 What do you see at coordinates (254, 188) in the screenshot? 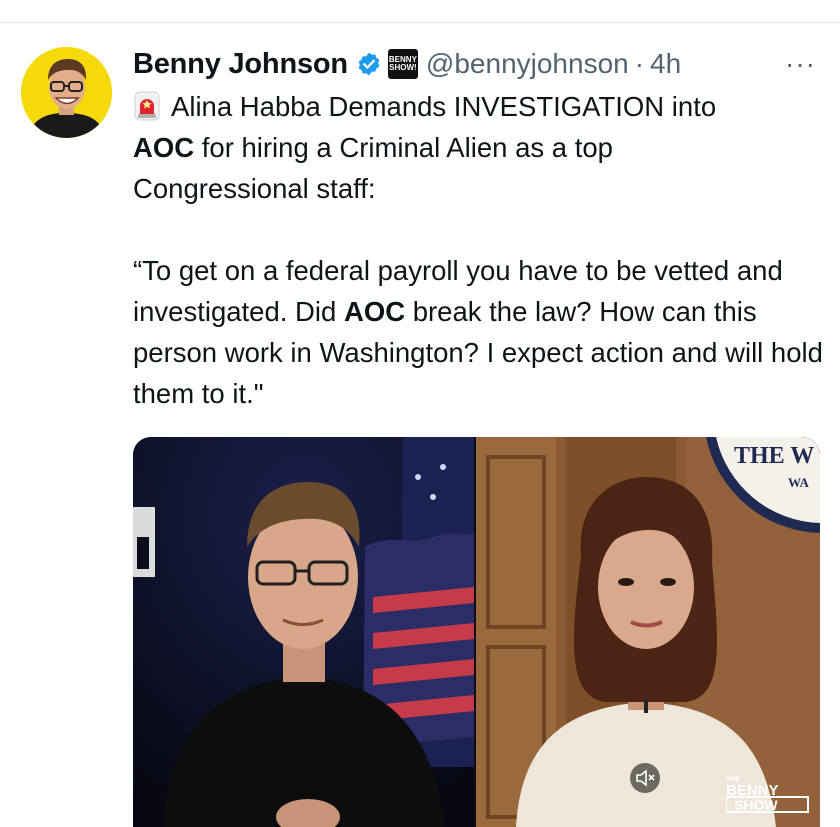
I see `text-line3: Congressional staff:` at bounding box center [254, 188].